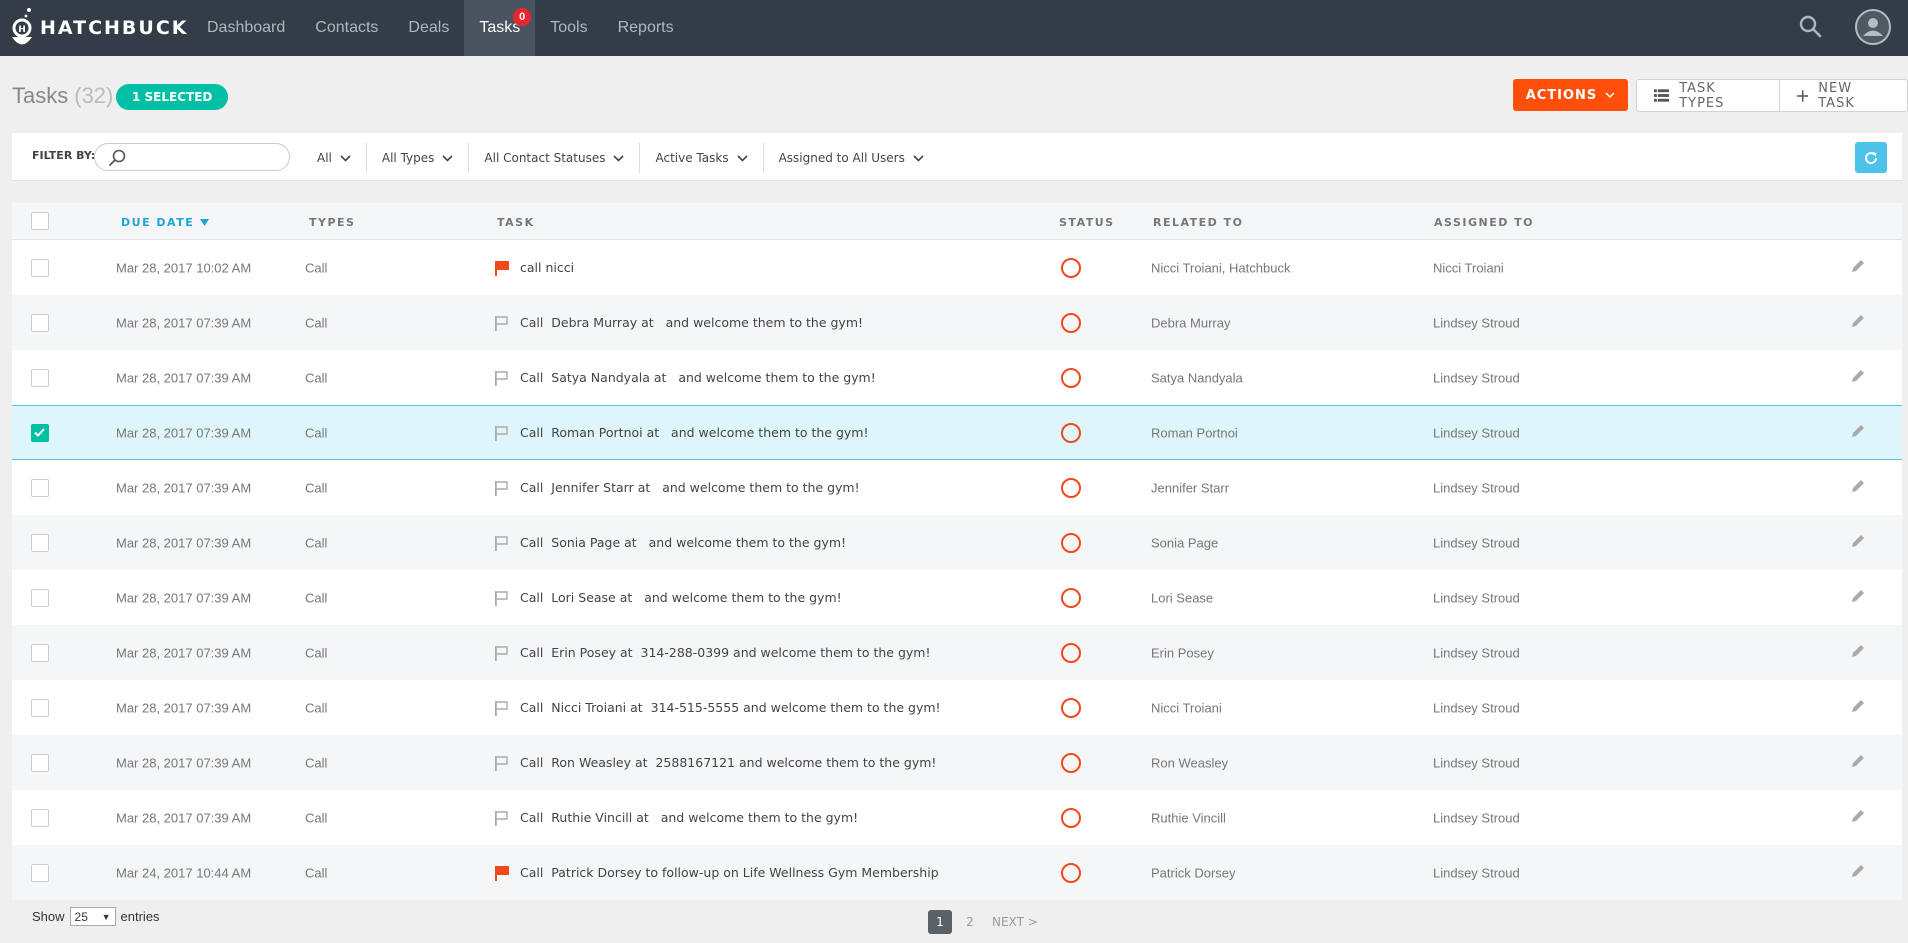  What do you see at coordinates (1087, 222) in the screenshot?
I see `column-status: STATUS` at bounding box center [1087, 222].